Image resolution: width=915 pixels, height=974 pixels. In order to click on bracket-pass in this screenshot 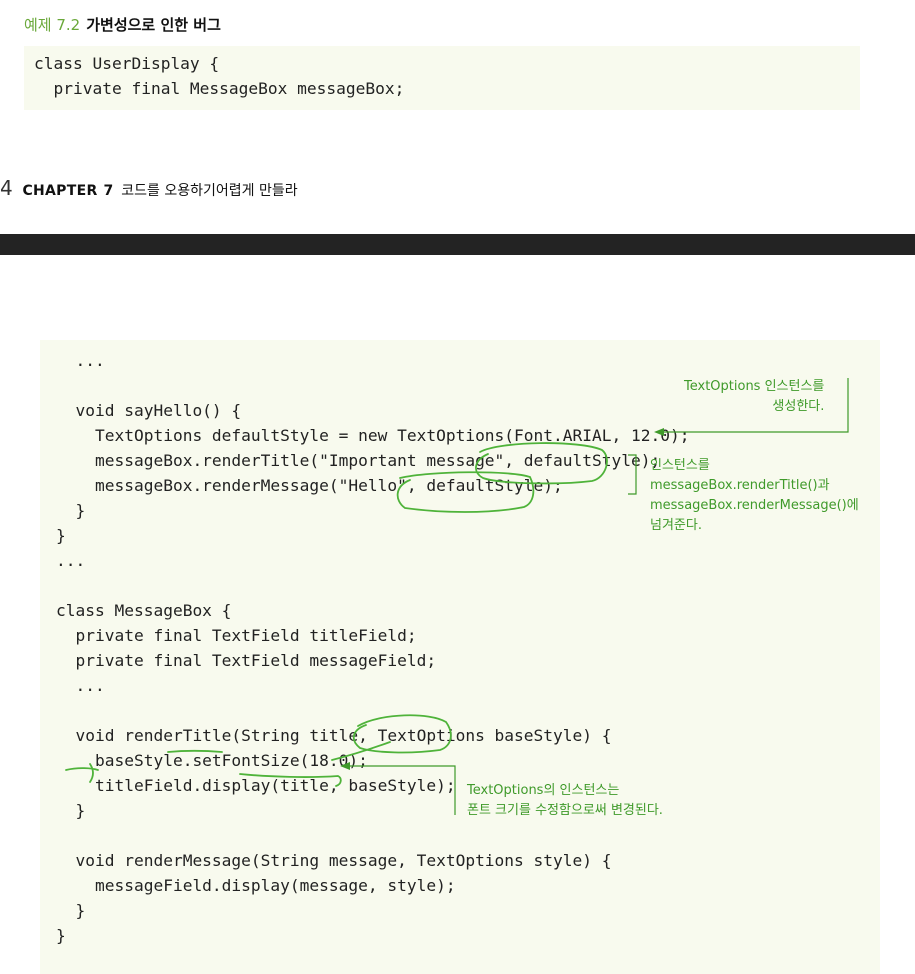, I will do `click(632, 474)`.